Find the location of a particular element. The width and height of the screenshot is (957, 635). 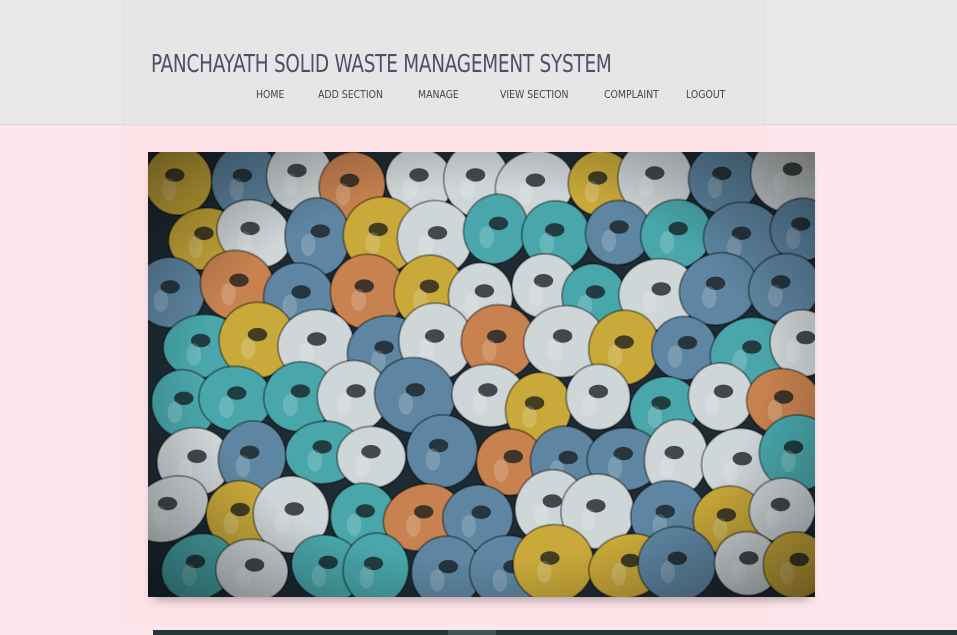

footer-bar is located at coordinates (555, 632).